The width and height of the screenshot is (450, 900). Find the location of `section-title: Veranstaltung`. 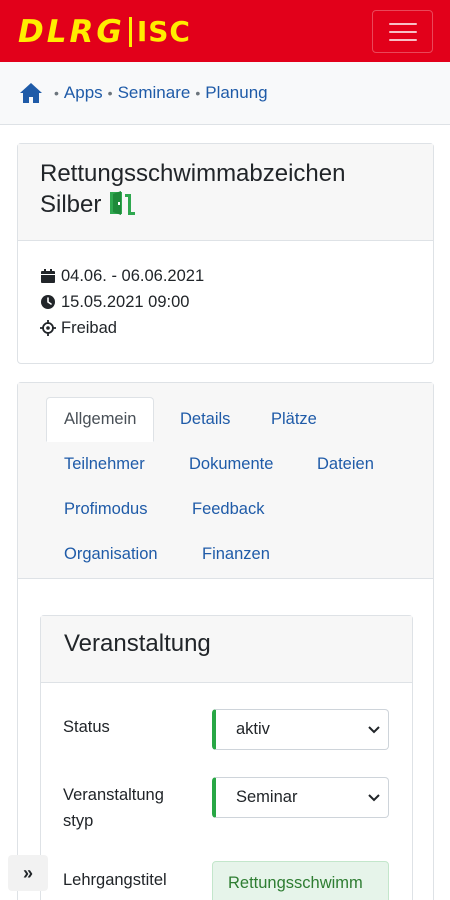

section-title: Veranstaltung is located at coordinates (226, 649).